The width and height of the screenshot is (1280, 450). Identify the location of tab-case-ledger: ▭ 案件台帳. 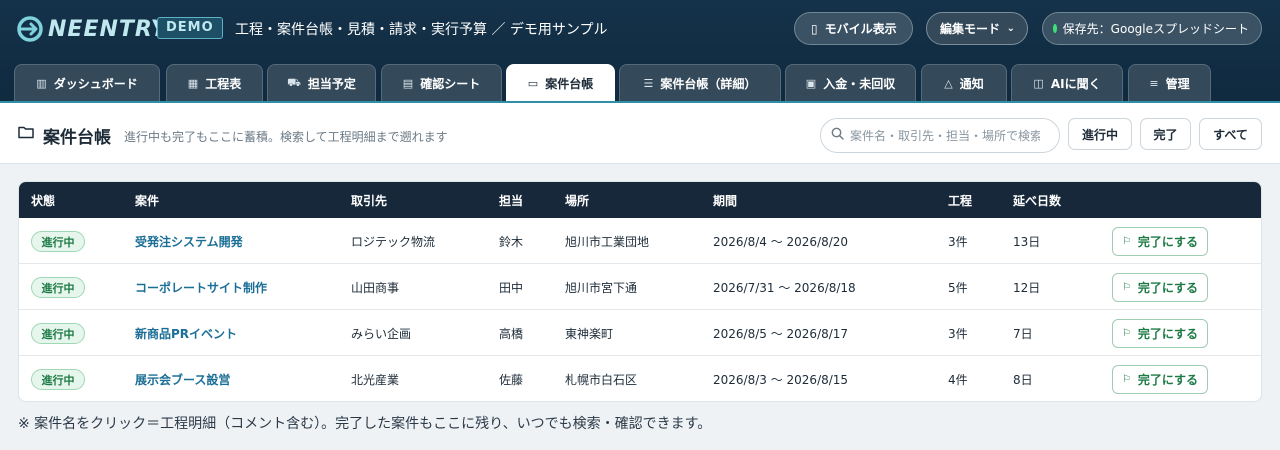
(560, 83).